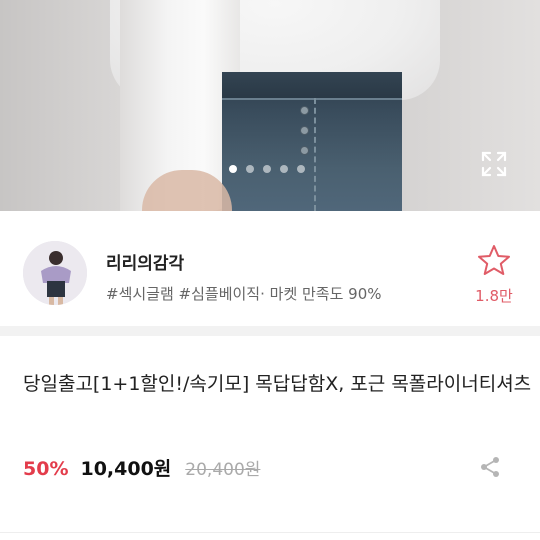 The image size is (540, 540). What do you see at coordinates (244, 294) in the screenshot?
I see `shop-tags: #섹시글램 #심플베이직· 마켓 만족도 90%` at bounding box center [244, 294].